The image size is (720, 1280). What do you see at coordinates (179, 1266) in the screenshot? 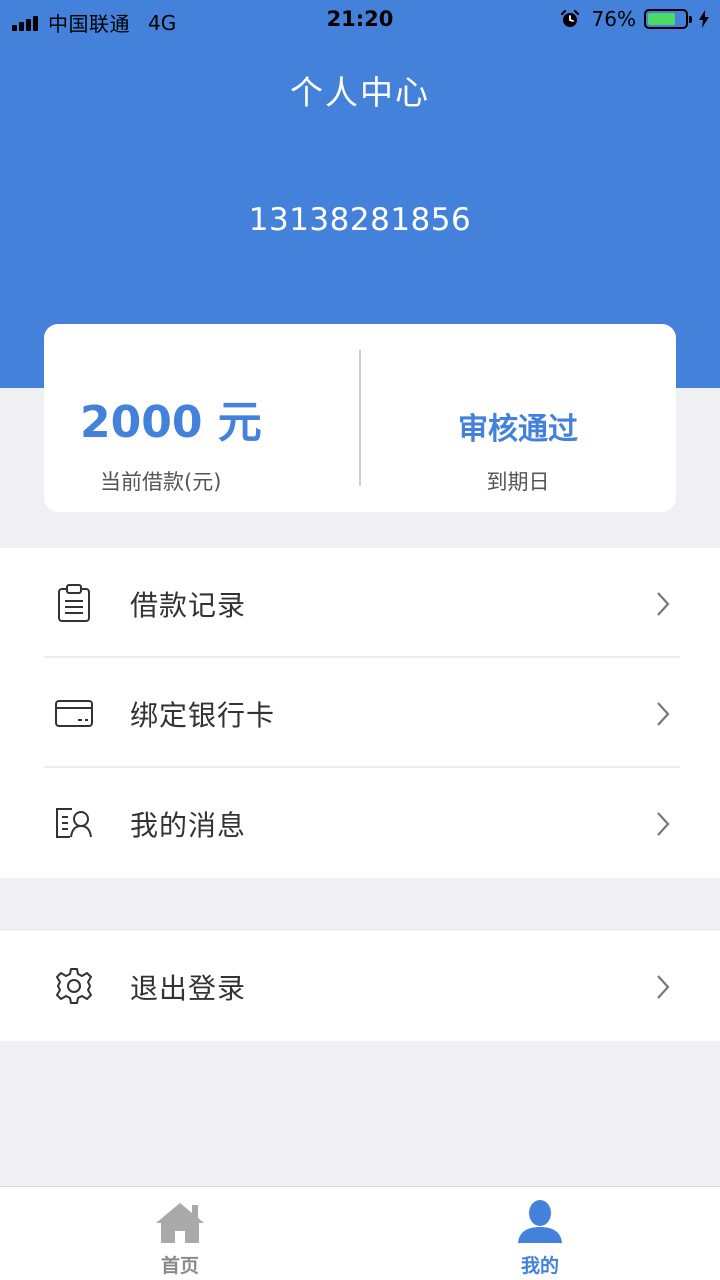
I see `tab-label-home: 首页` at bounding box center [179, 1266].